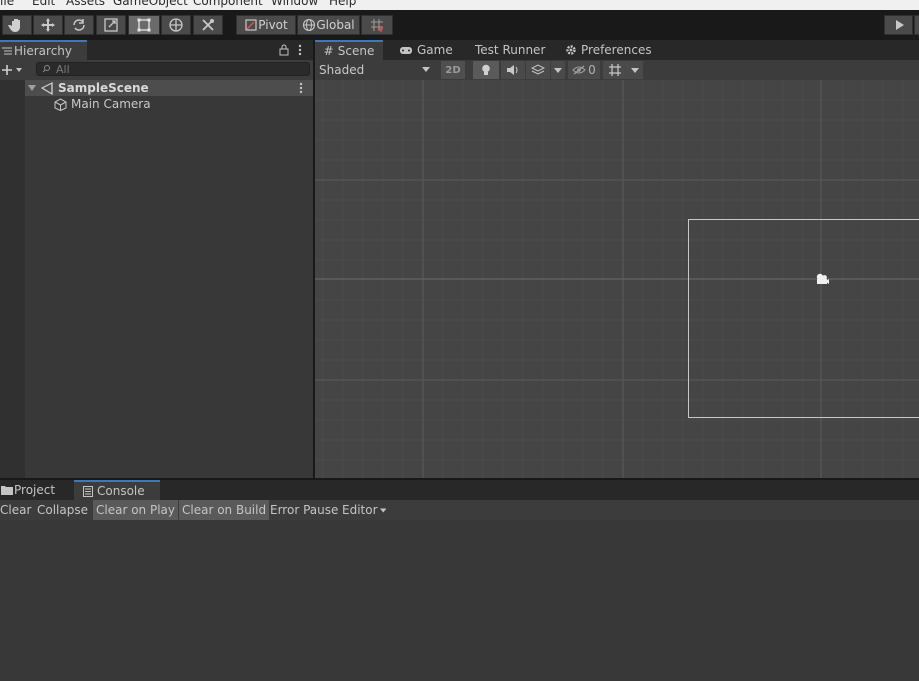 The image size is (919, 681). What do you see at coordinates (459, 490) in the screenshot?
I see `console-tabs: Project Console` at bounding box center [459, 490].